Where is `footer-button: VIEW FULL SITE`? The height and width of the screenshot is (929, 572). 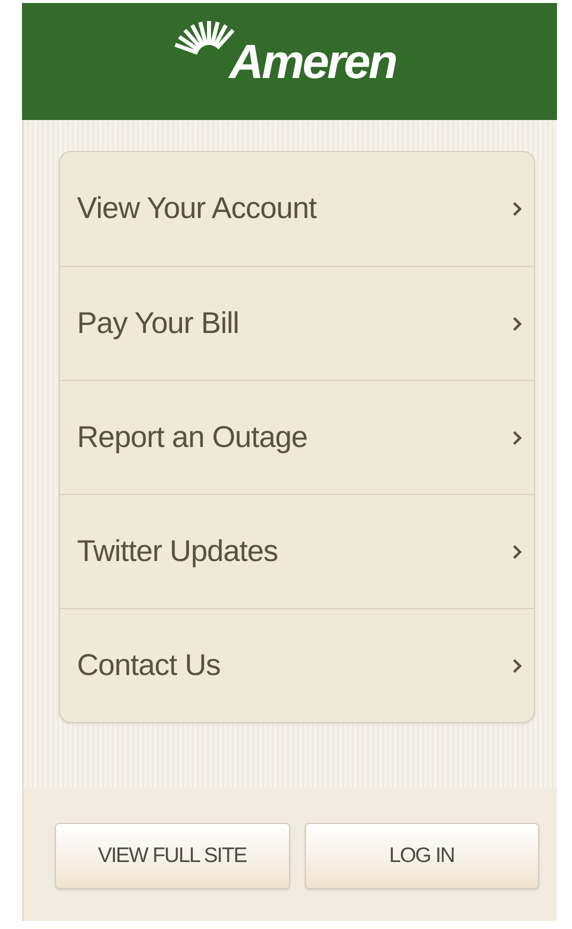 footer-button: VIEW FULL SITE is located at coordinates (172, 856).